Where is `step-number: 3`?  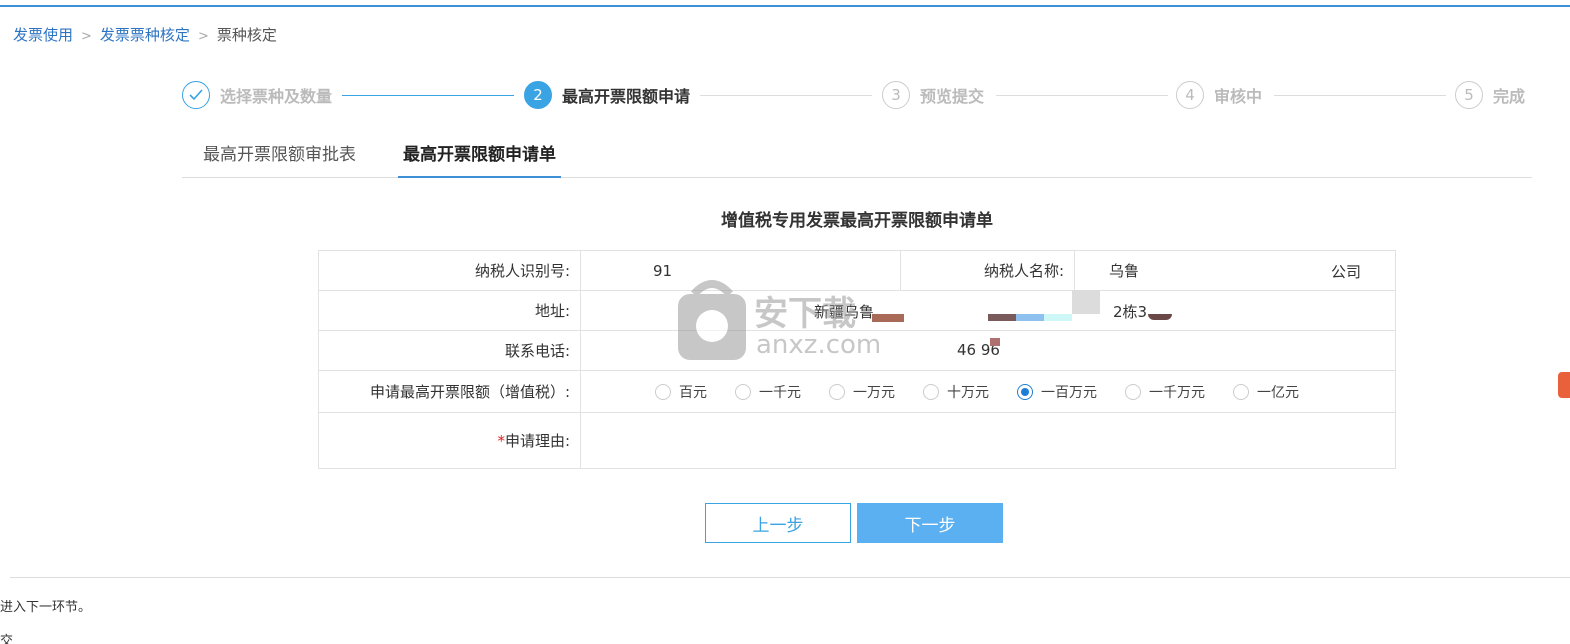 step-number: 3 is located at coordinates (896, 95).